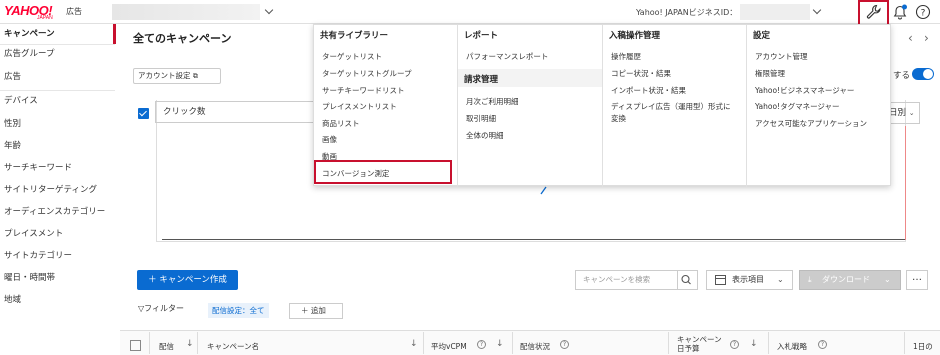 The width and height of the screenshot is (940, 355). I want to click on wrench-icon, so click(874, 12).